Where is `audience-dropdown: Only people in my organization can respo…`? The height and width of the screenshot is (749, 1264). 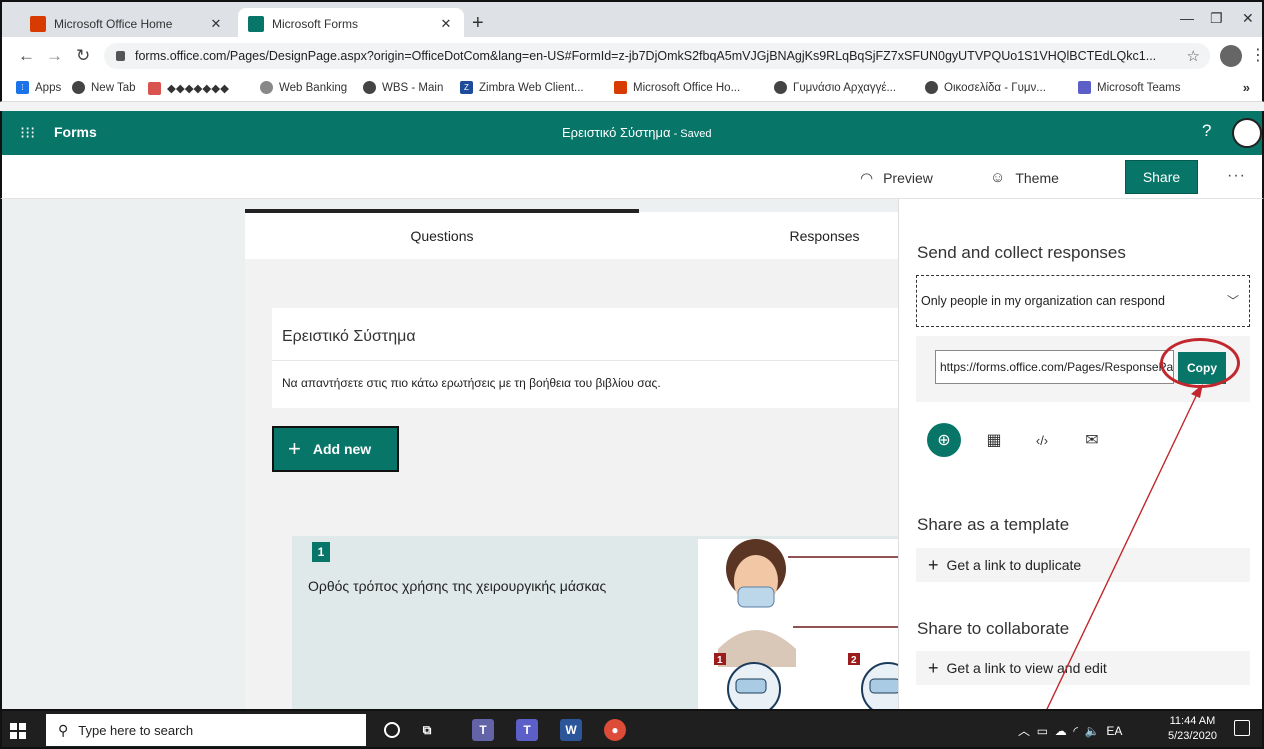
audience-dropdown: Only people in my organization can respo… is located at coordinates (1083, 301).